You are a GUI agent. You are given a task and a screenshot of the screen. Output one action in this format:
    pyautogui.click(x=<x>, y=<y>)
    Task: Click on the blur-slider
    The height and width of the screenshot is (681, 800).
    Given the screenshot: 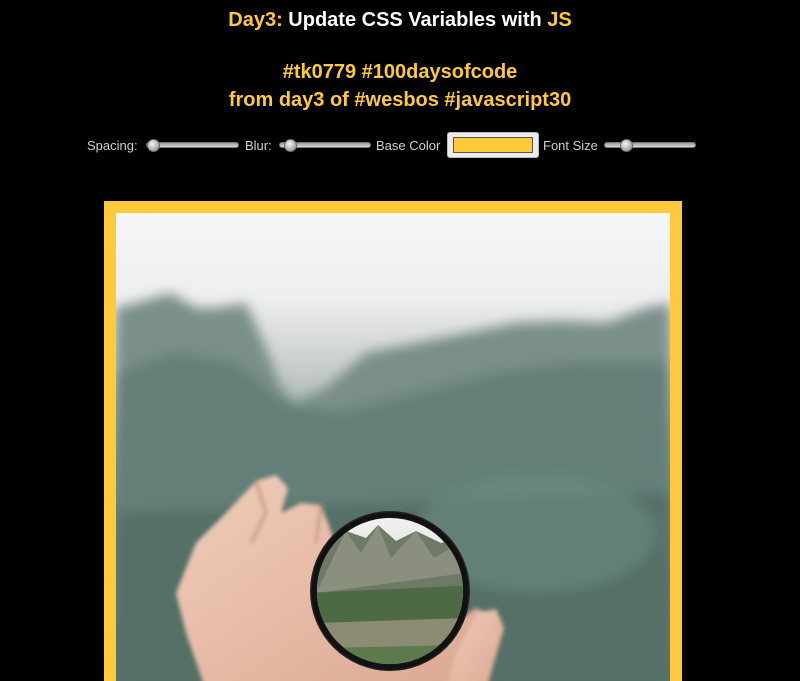 What is the action you would take?
    pyautogui.click(x=325, y=145)
    